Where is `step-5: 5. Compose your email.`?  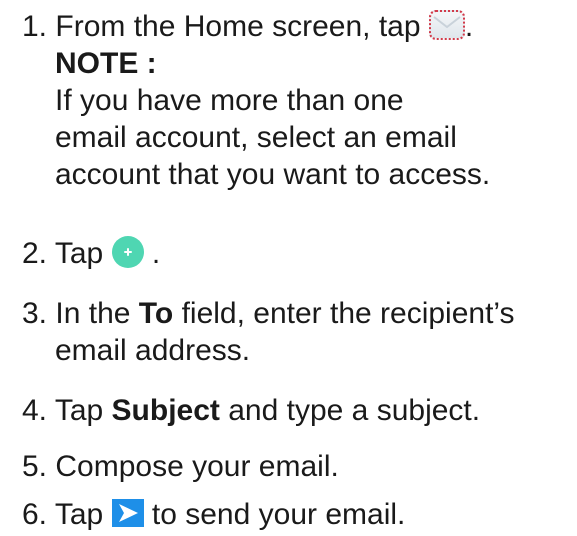 step-5: 5. Compose your email. is located at coordinates (295, 466).